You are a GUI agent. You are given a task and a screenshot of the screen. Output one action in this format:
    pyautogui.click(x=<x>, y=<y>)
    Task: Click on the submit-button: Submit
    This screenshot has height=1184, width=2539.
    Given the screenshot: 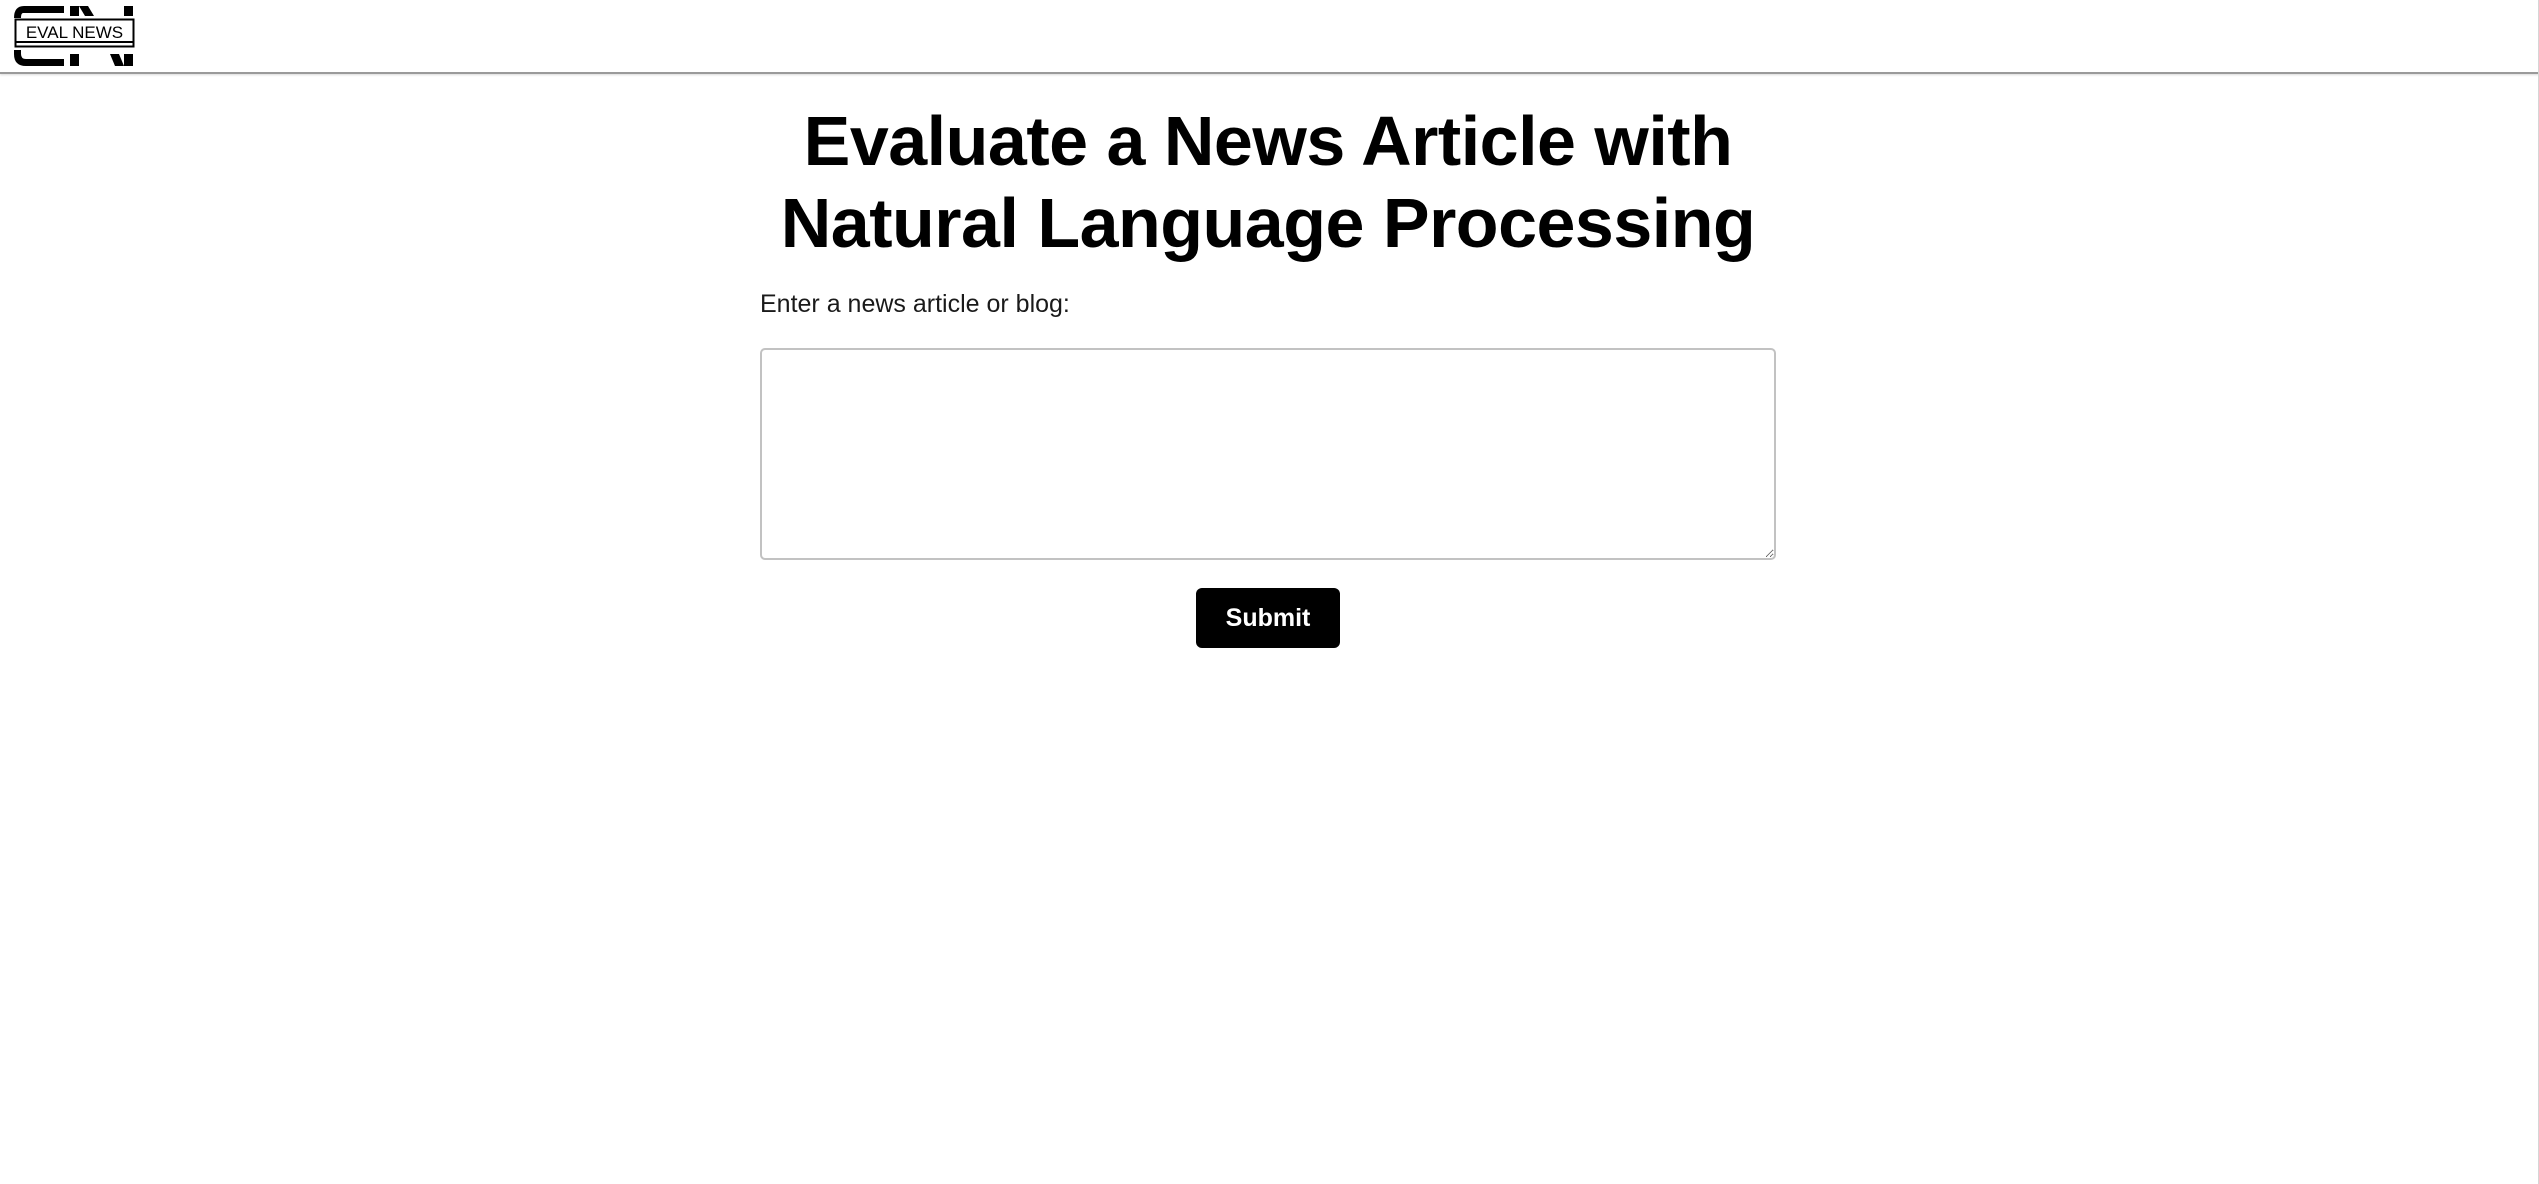 What is the action you would take?
    pyautogui.click(x=1268, y=618)
    